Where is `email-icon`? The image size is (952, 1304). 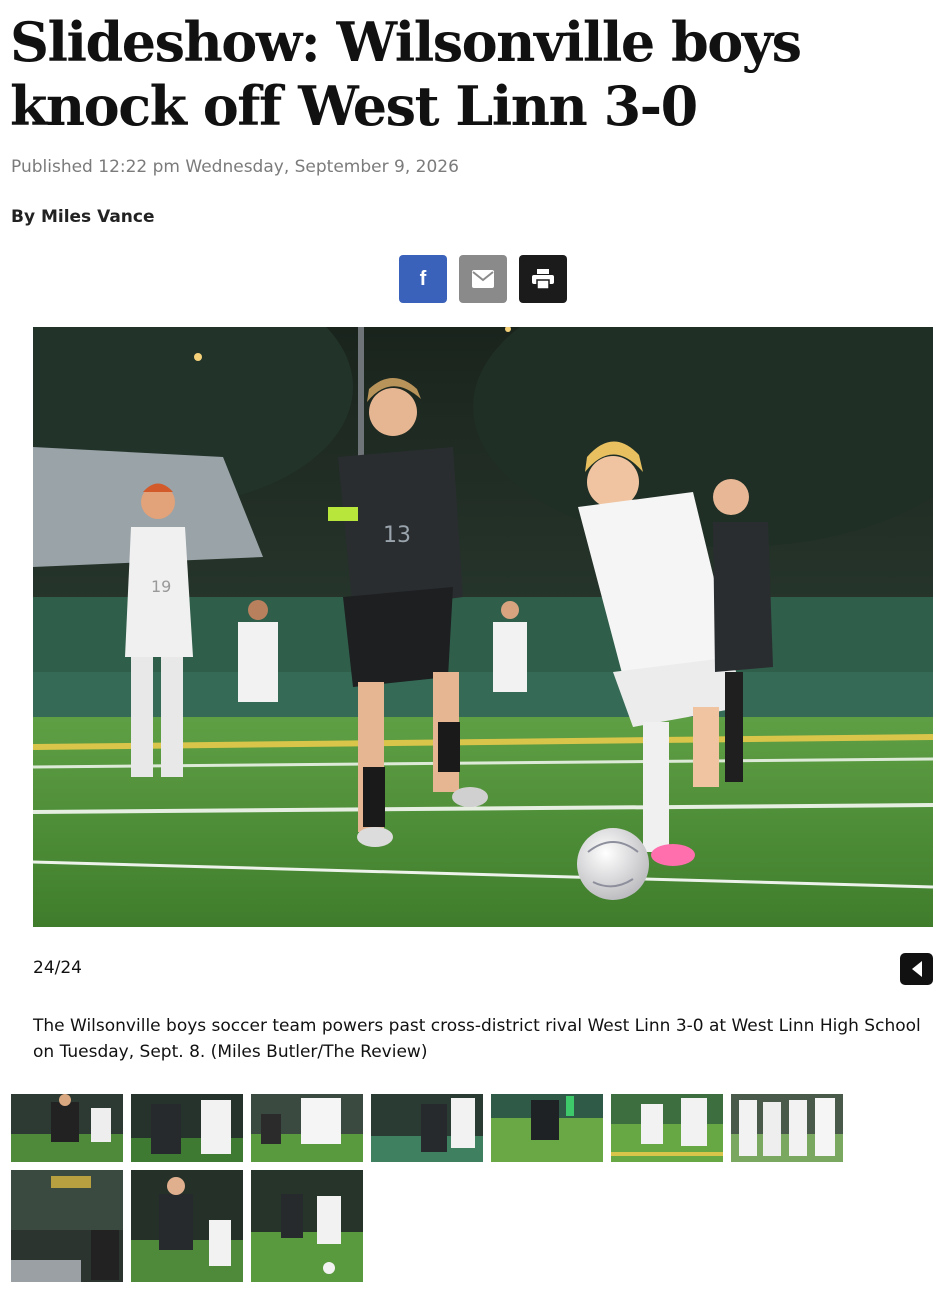 email-icon is located at coordinates (483, 279).